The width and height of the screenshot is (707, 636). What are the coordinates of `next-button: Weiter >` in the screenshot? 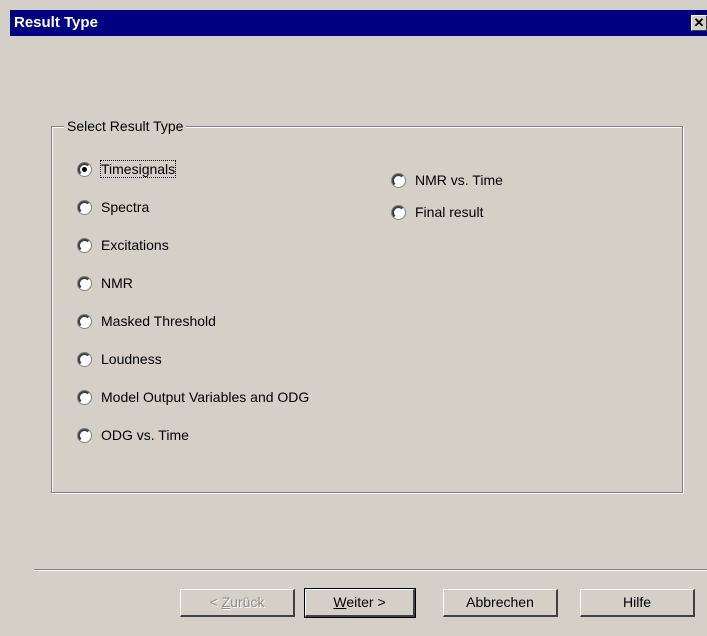 It's located at (360, 603).